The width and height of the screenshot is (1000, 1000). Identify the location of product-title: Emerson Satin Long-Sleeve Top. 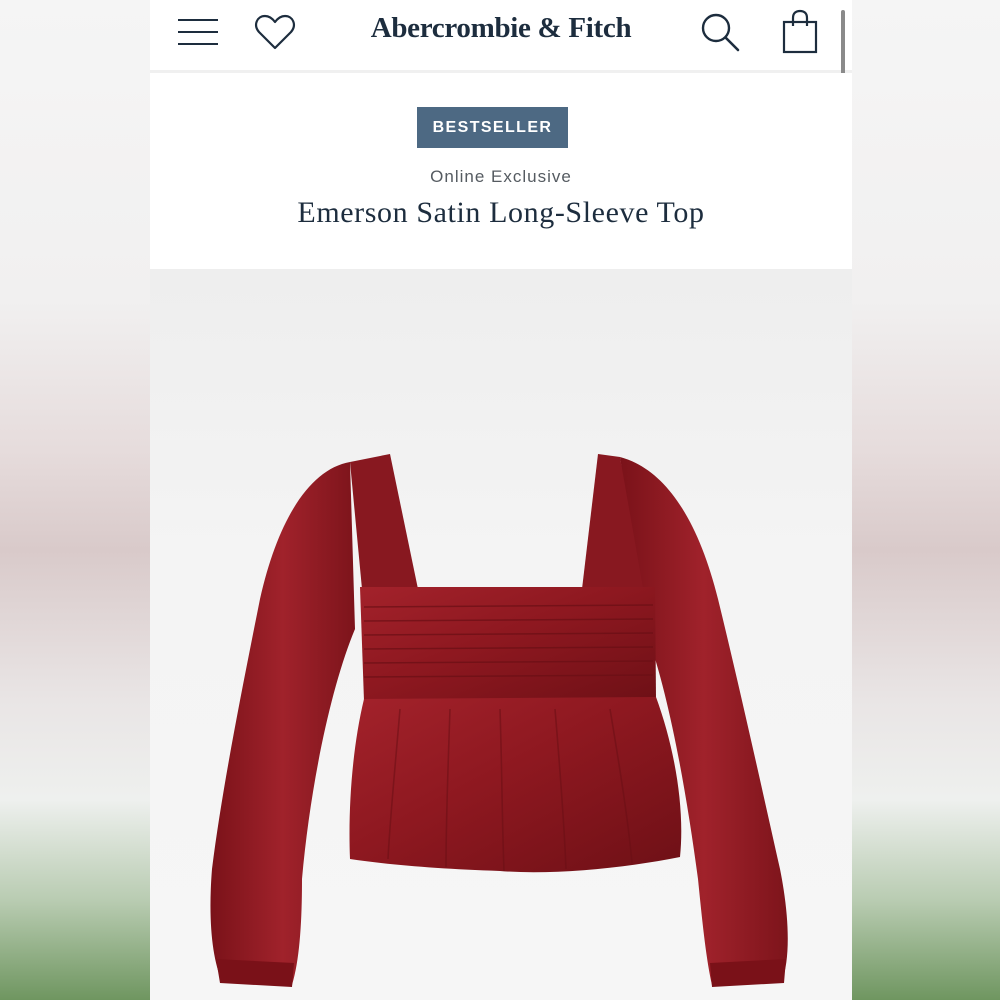
(501, 212).